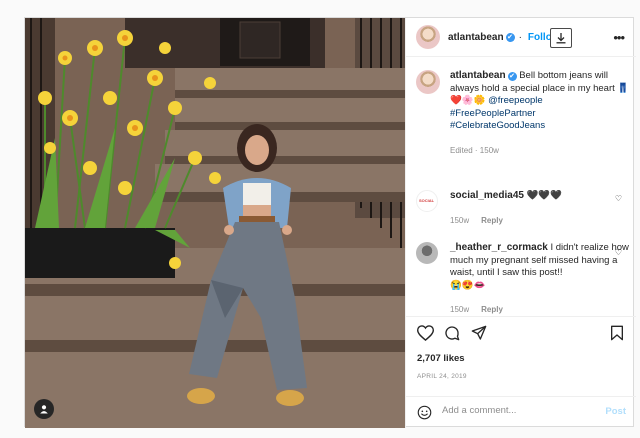 The image size is (640, 438). What do you see at coordinates (487, 195) in the screenshot?
I see `comment-username: social_media45` at bounding box center [487, 195].